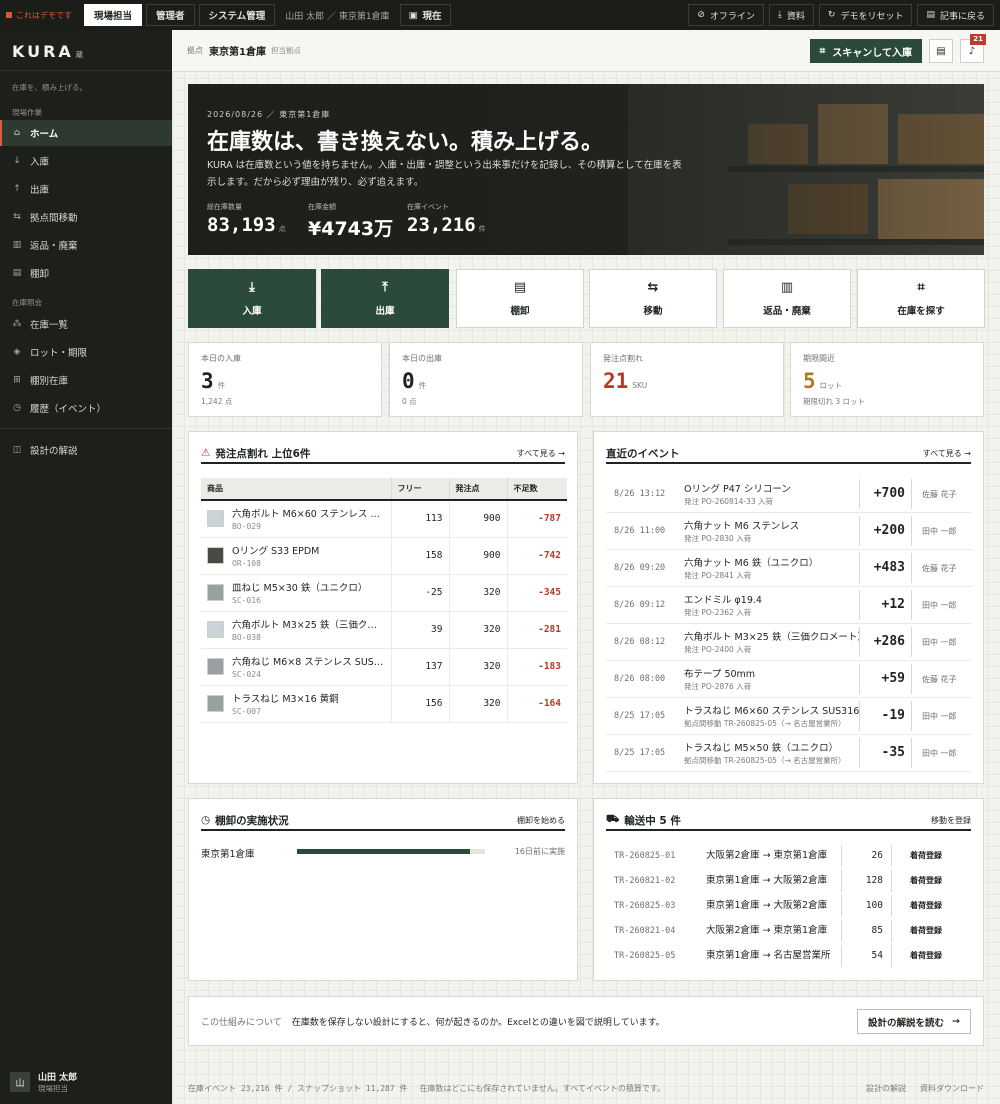  I want to click on column-header: 発注点, so click(477, 489).